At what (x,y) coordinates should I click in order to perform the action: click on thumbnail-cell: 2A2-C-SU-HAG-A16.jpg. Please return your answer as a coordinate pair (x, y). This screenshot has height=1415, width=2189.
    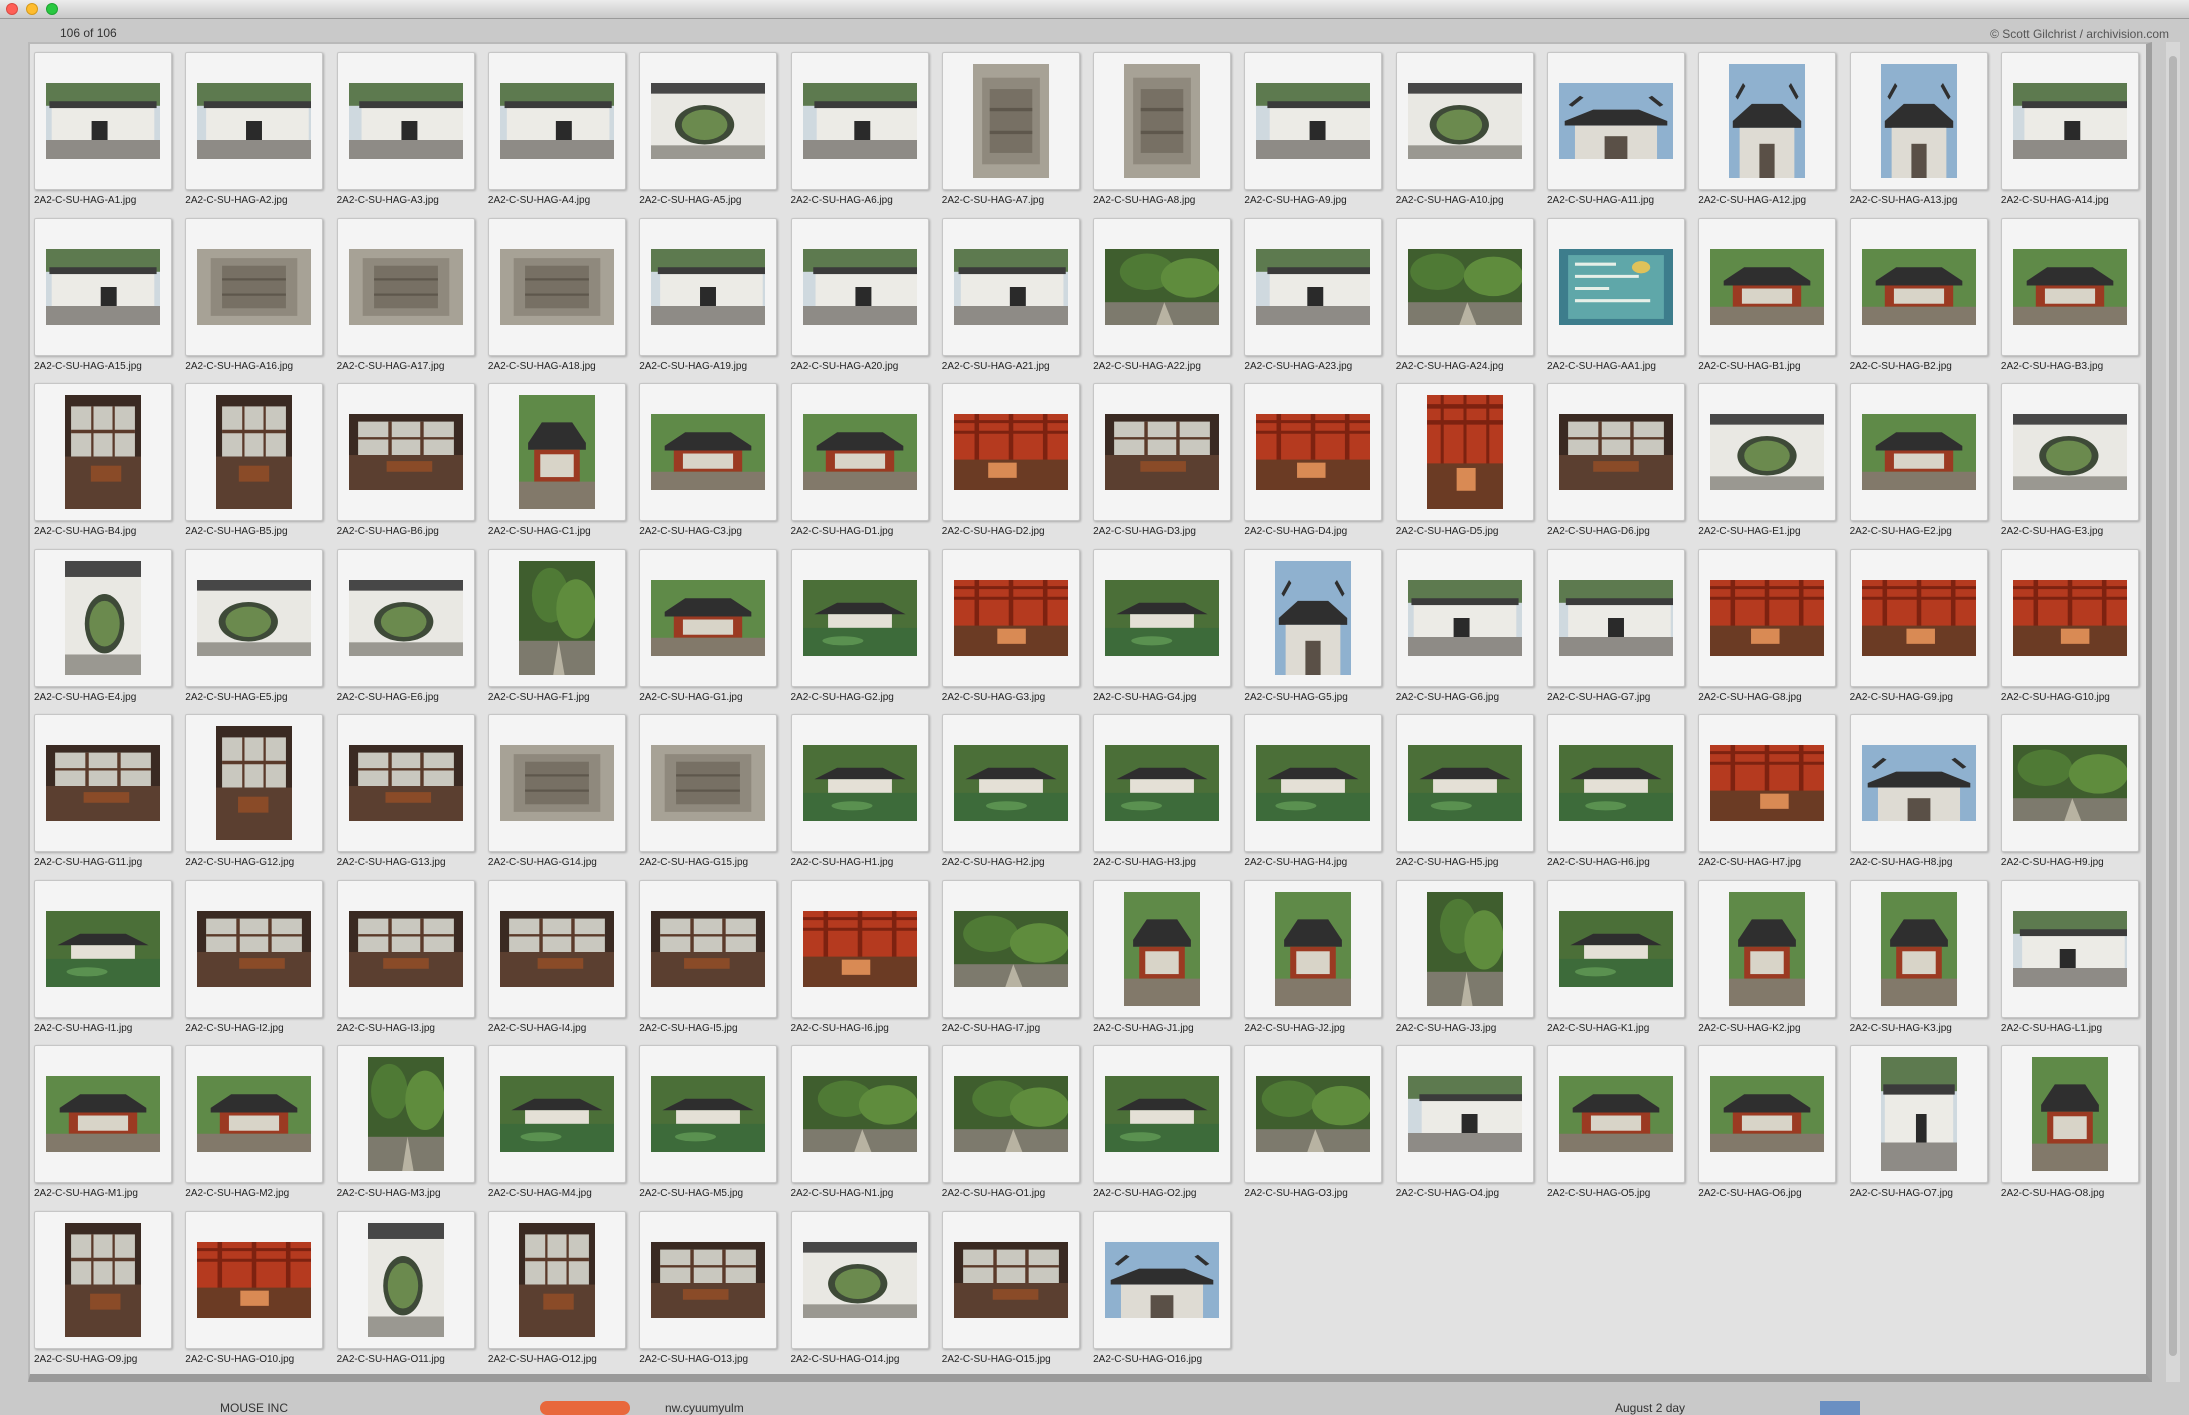
    Looking at the image, I should click on (255, 296).